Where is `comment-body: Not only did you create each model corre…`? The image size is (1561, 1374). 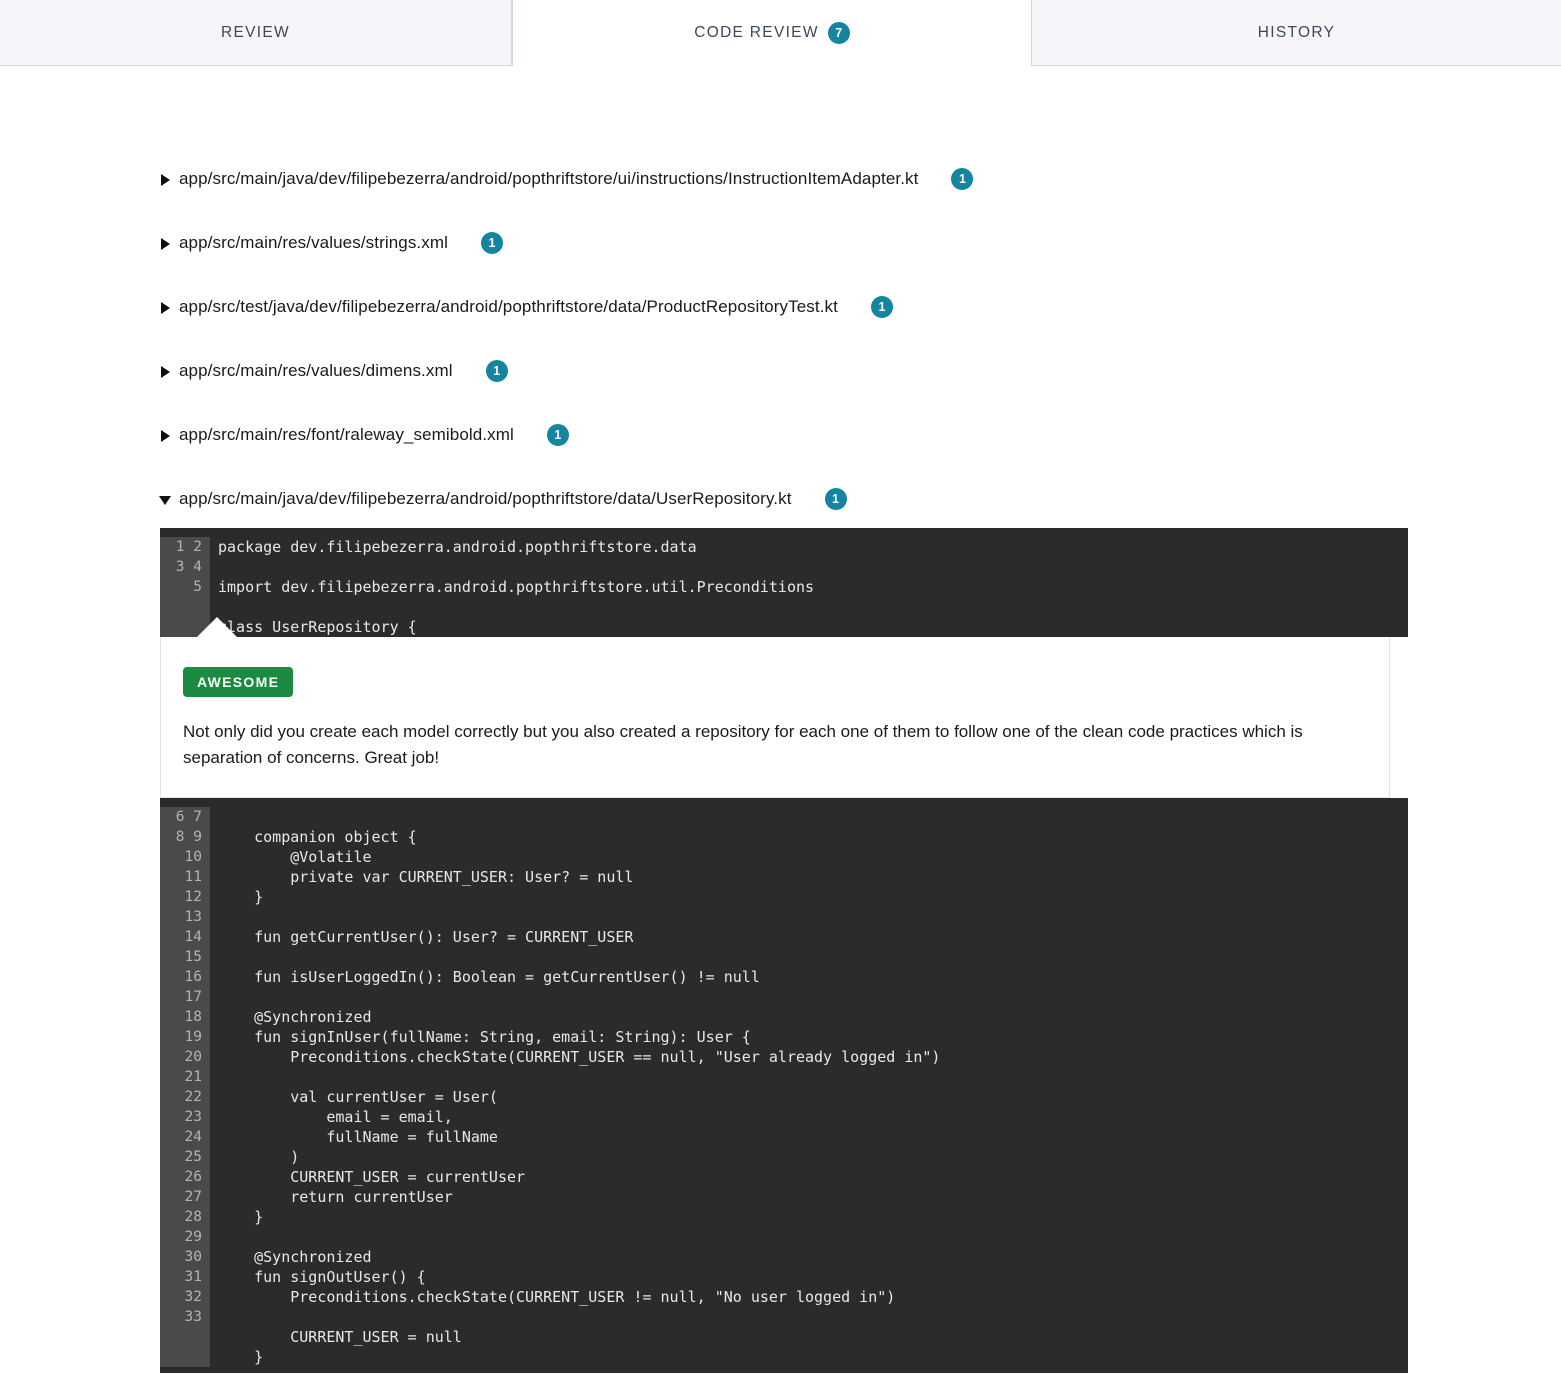
comment-body: Not only did you create each model corre… is located at coordinates (743, 744).